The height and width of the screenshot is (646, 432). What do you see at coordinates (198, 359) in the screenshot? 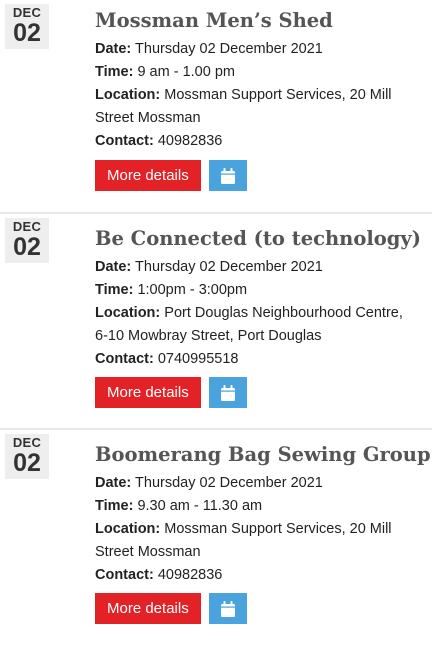
I see `event-contact: 0740995518` at bounding box center [198, 359].